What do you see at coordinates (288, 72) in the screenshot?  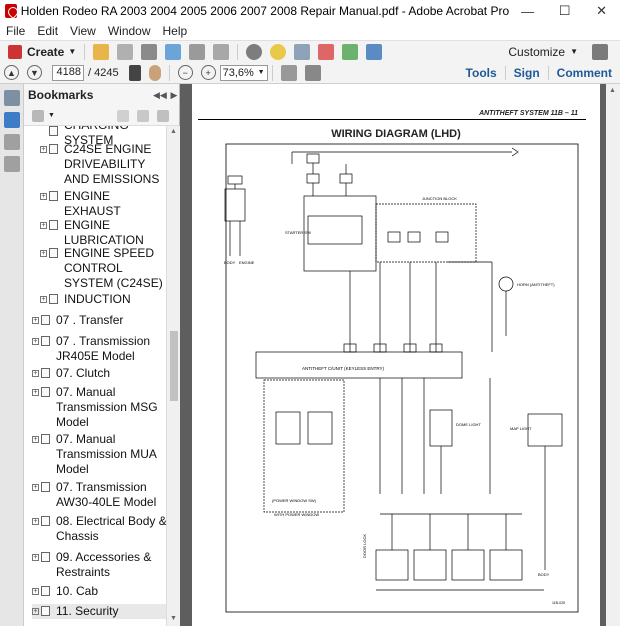 I see `fit-page-icon` at bounding box center [288, 72].